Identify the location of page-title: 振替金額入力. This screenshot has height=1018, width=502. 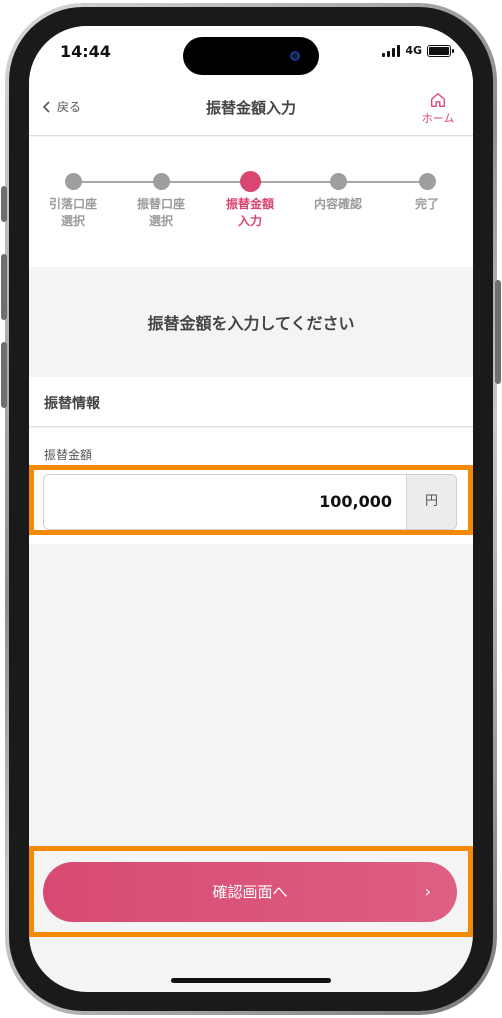
(250, 108).